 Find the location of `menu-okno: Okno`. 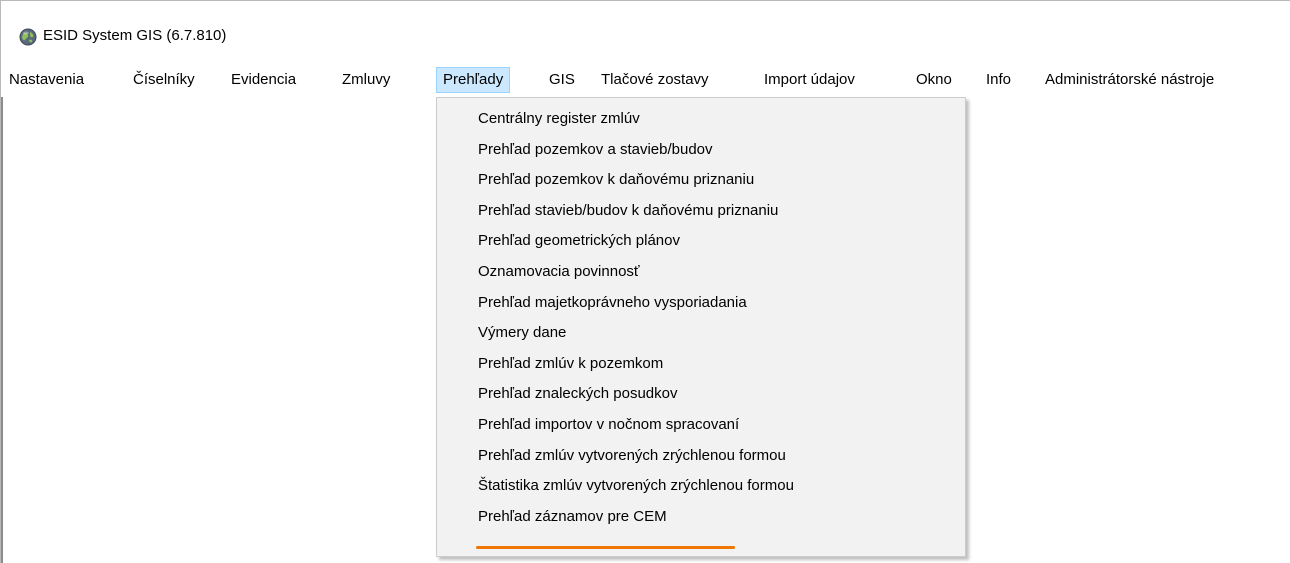

menu-okno: Okno is located at coordinates (934, 80).